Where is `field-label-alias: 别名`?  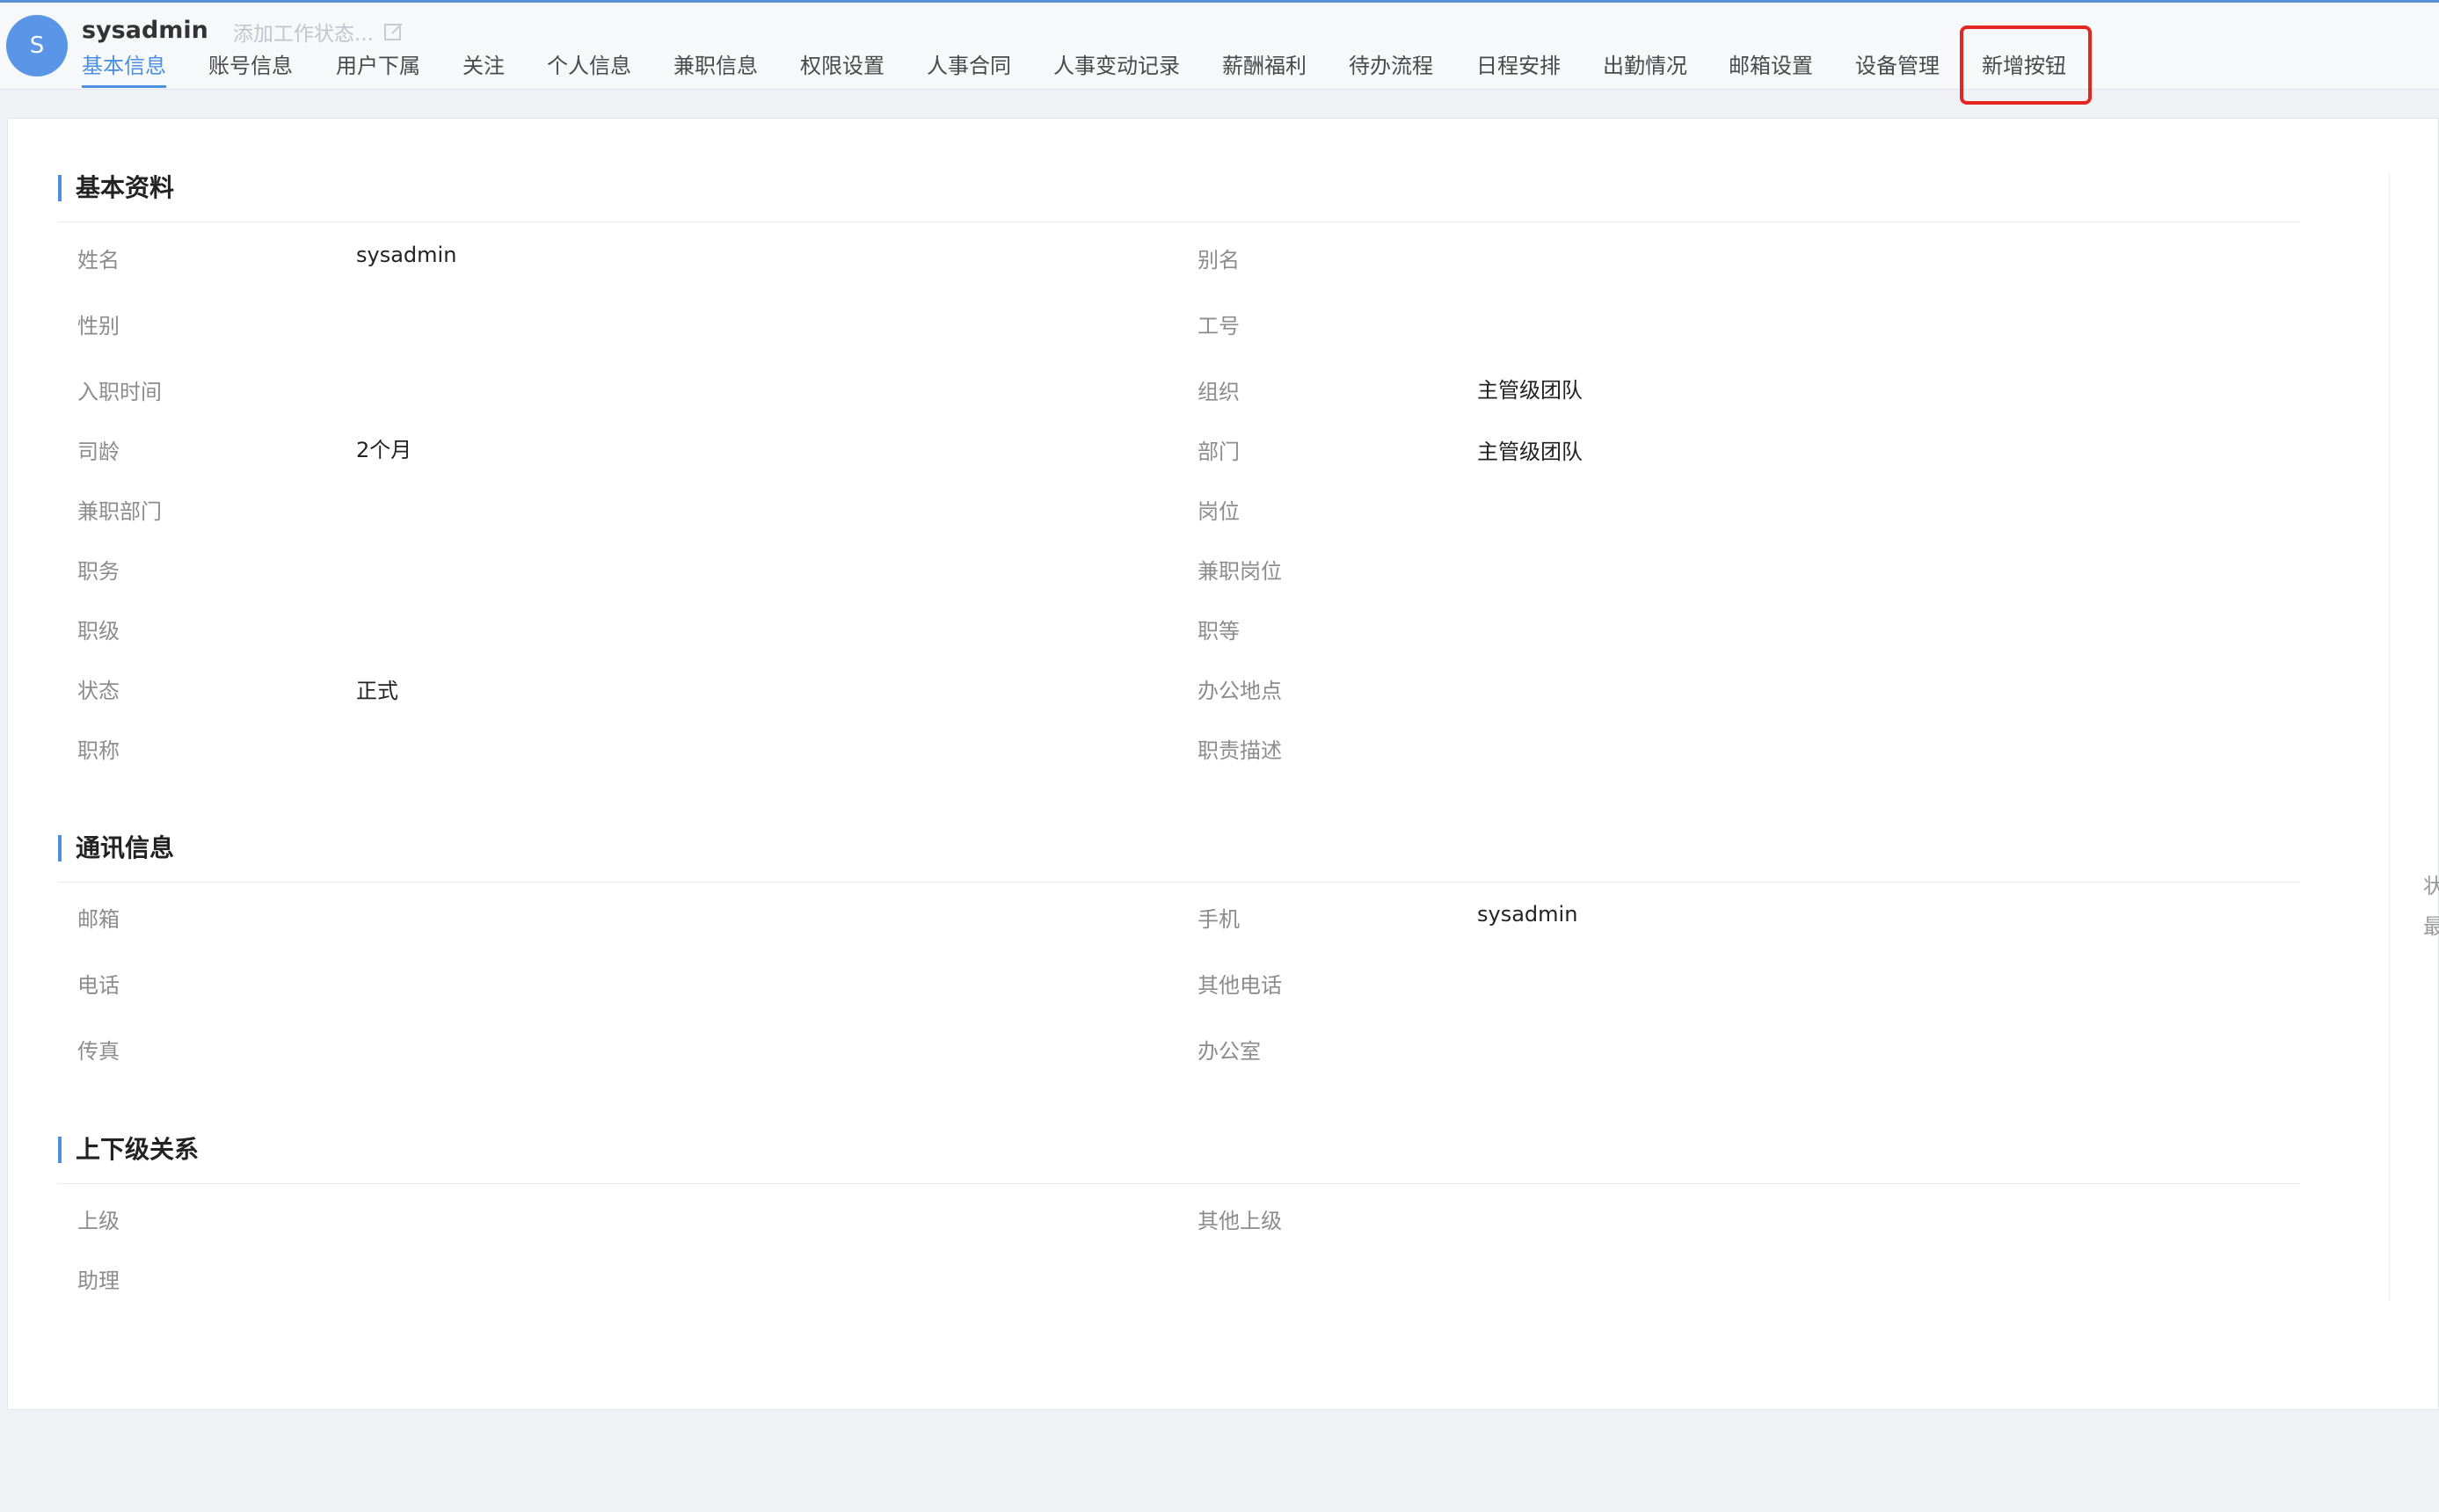
field-label-alias: 别名 is located at coordinates (1219, 260).